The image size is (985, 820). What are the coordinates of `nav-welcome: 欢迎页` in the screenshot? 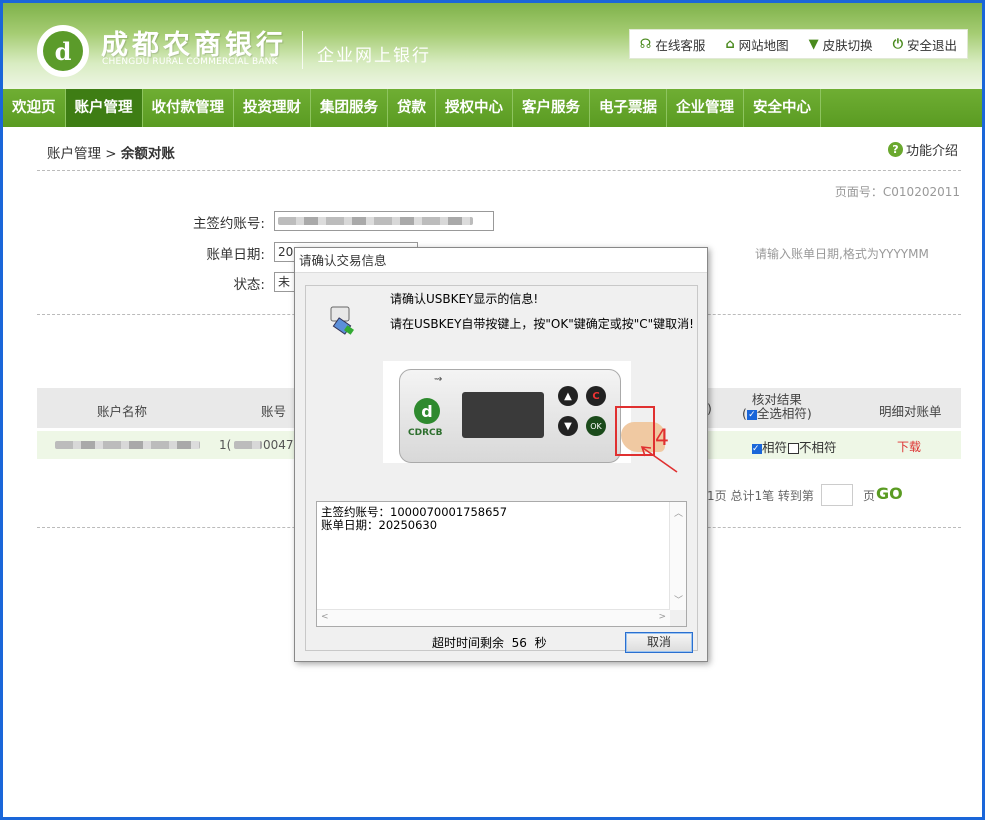 It's located at (34, 108).